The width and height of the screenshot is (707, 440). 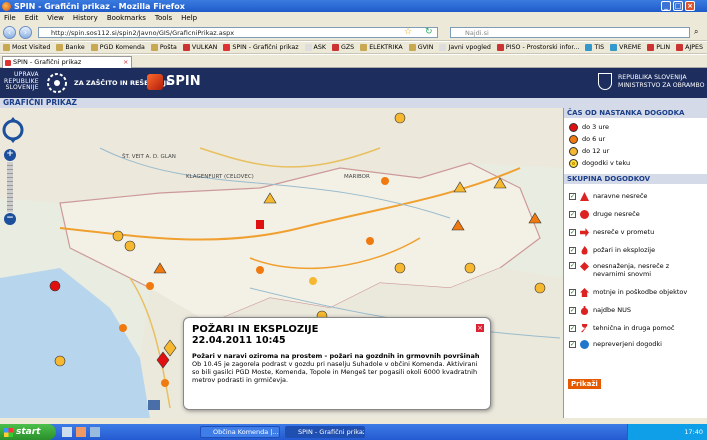 I want to click on zoom-out-button: −, so click(x=10, y=219).